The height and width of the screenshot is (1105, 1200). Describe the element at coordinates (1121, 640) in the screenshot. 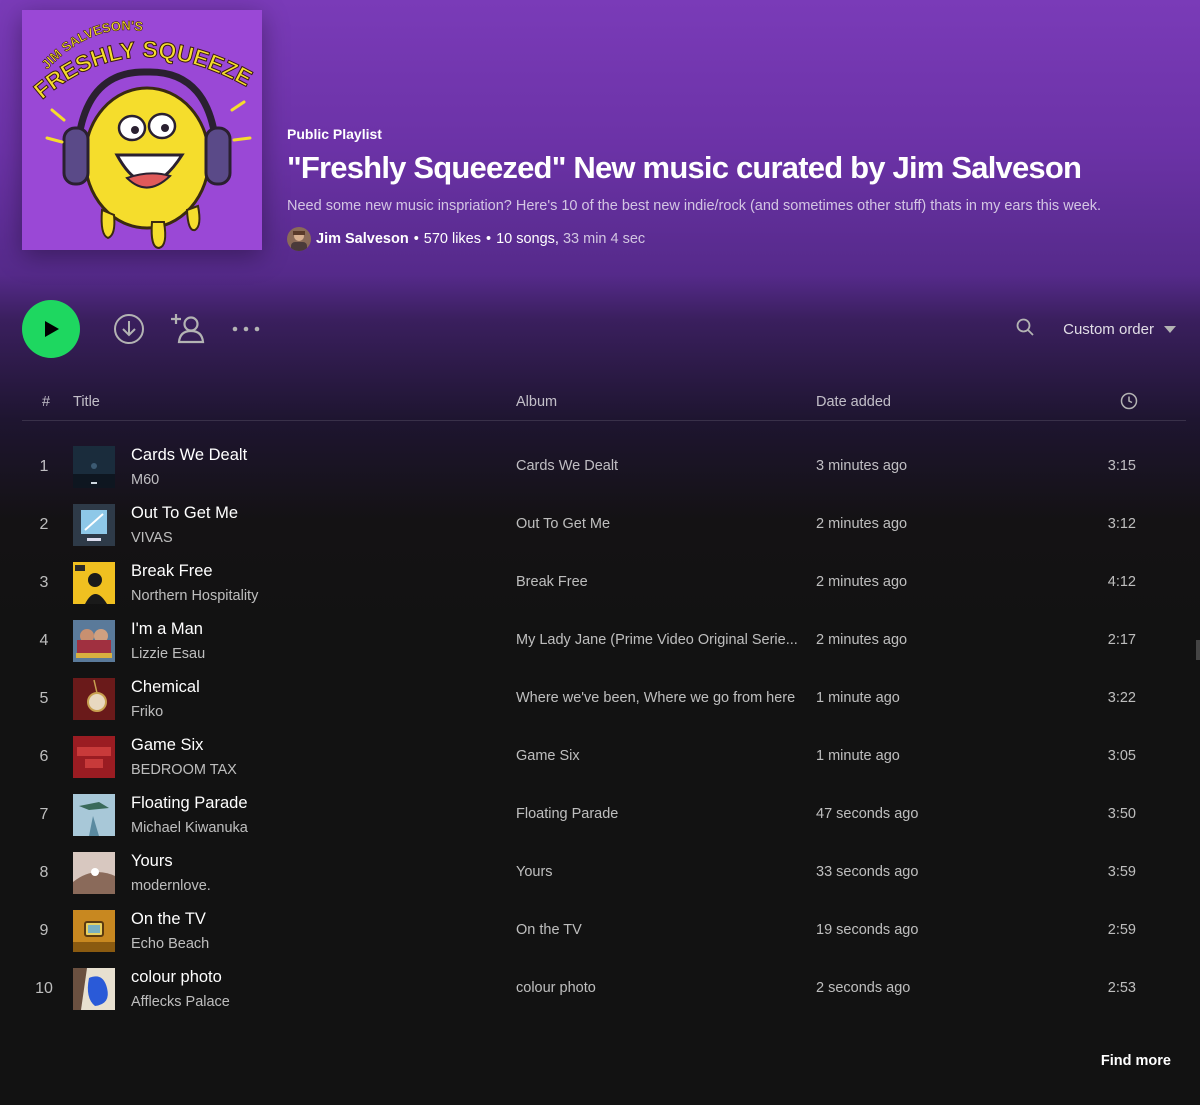

I see `track-duration: 2:17` at that location.